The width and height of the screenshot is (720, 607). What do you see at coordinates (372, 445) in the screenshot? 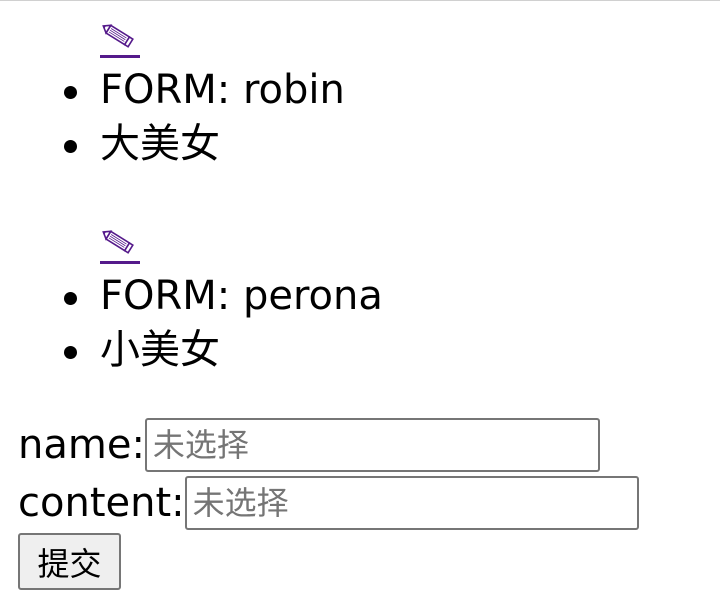
I see `name-input` at bounding box center [372, 445].